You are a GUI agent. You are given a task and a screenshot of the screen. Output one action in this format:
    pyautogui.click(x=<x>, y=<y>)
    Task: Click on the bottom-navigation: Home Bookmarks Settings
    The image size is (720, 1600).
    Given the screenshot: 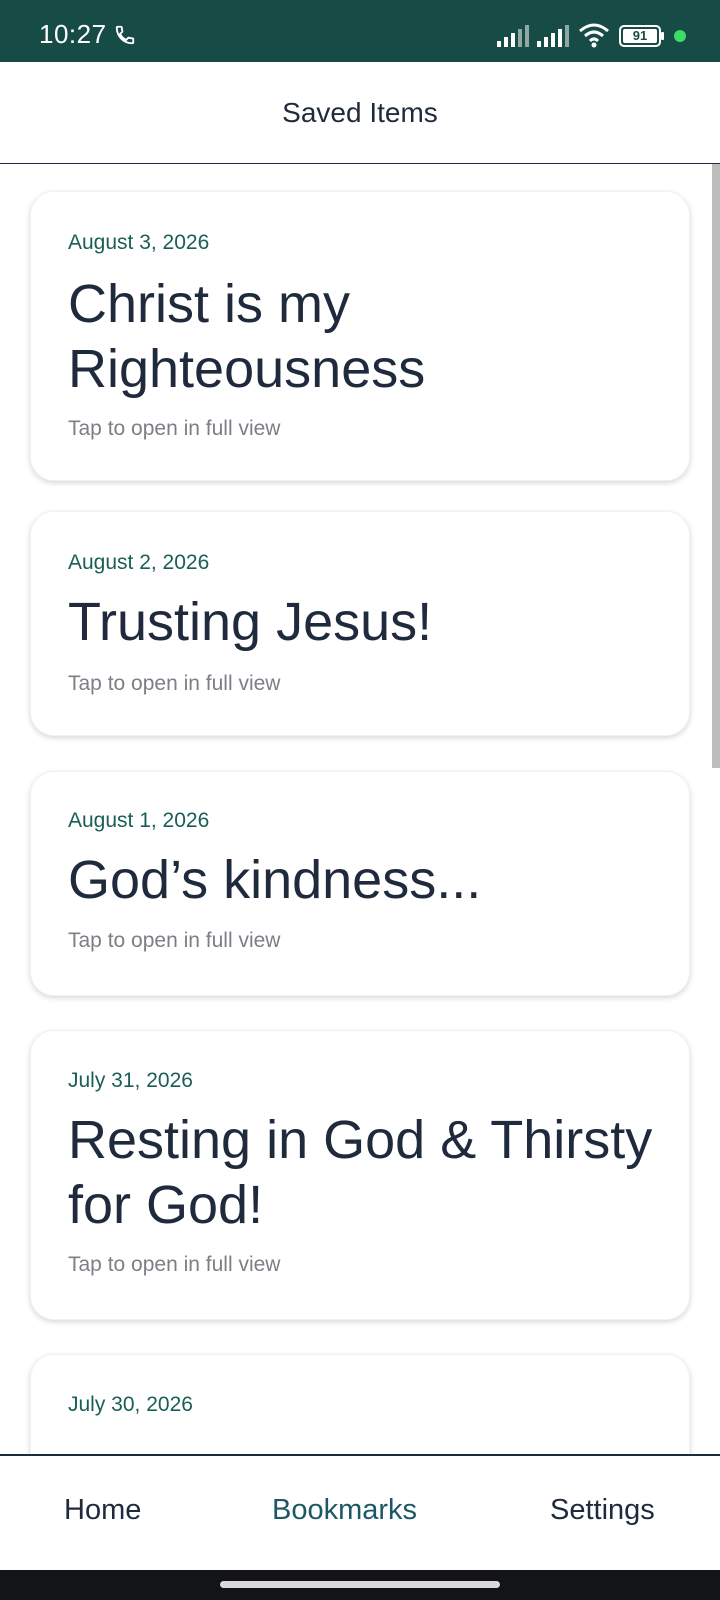 What is the action you would take?
    pyautogui.click(x=360, y=1512)
    